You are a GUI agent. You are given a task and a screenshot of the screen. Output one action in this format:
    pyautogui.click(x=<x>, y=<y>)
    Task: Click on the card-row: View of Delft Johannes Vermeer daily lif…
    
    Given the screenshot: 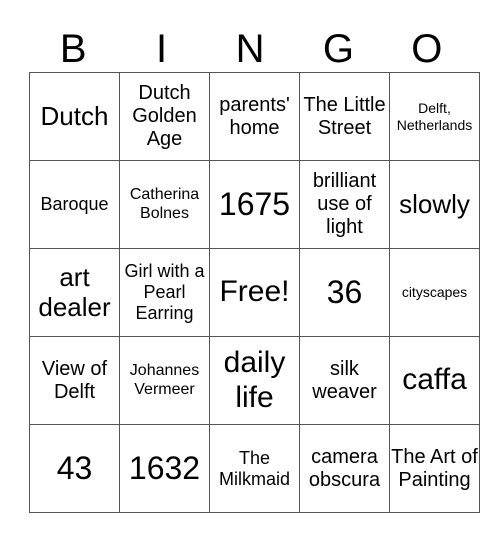 What is the action you would take?
    pyautogui.click(x=254, y=380)
    